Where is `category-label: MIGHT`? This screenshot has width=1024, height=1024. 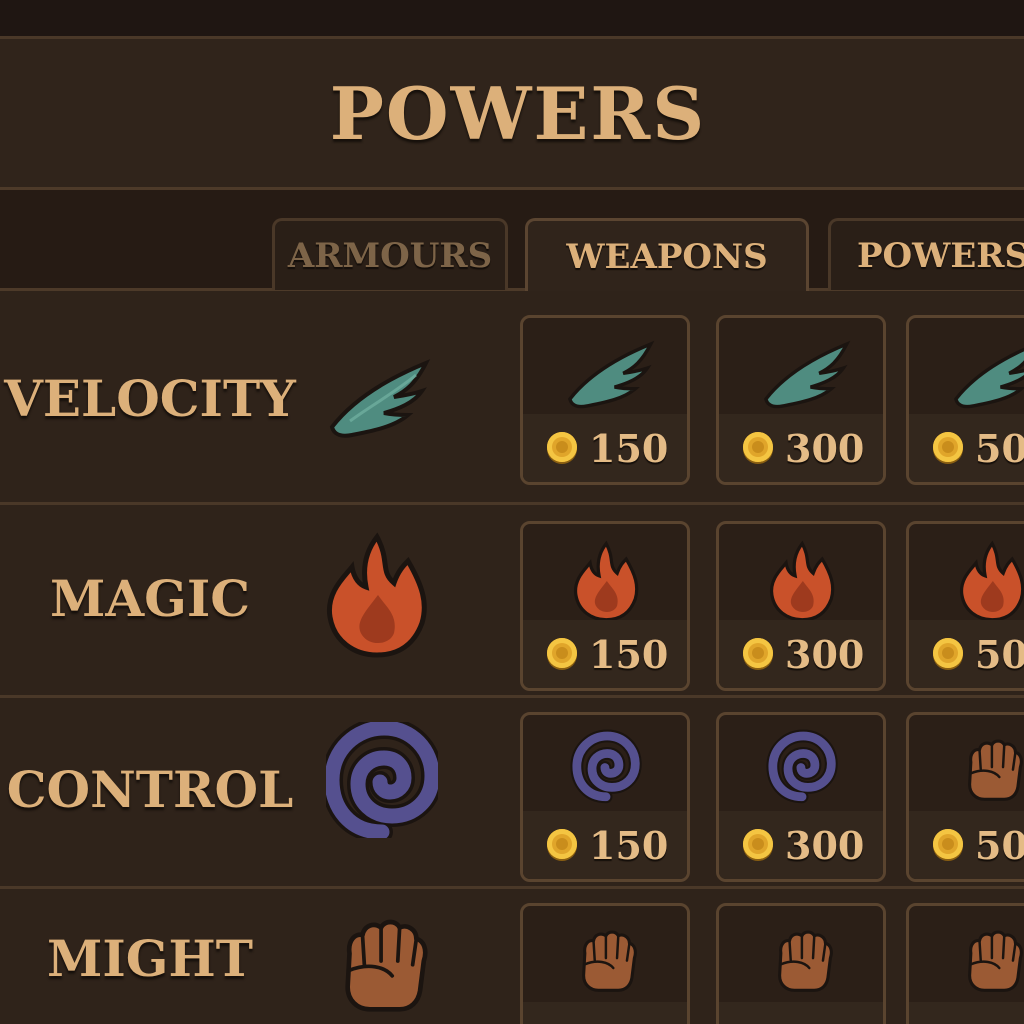
category-label: MIGHT is located at coordinates (150, 958).